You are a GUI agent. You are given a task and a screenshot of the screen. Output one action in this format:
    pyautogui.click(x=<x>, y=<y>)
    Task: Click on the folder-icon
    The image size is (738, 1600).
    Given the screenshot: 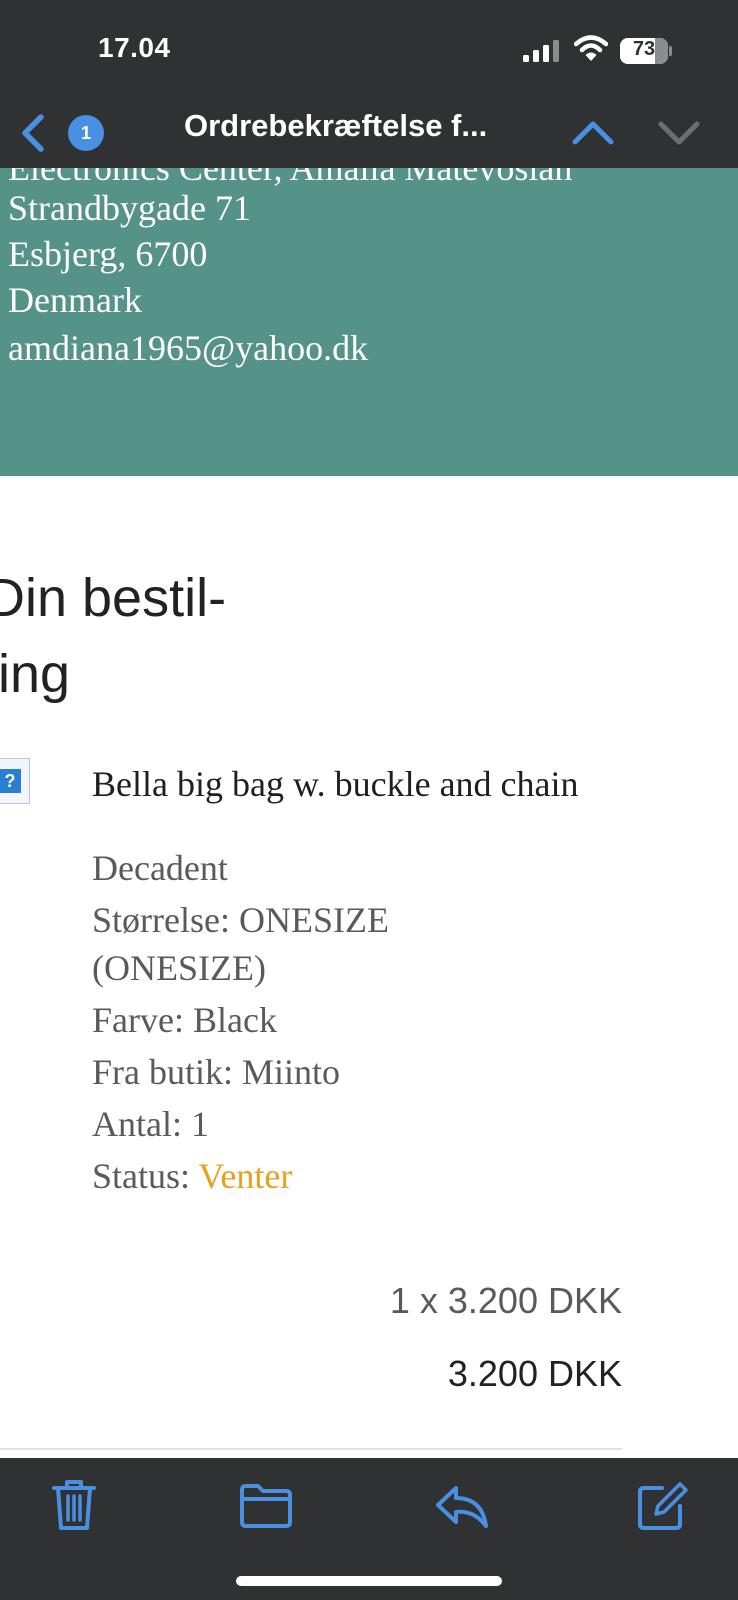 What is the action you would take?
    pyautogui.click(x=266, y=1505)
    